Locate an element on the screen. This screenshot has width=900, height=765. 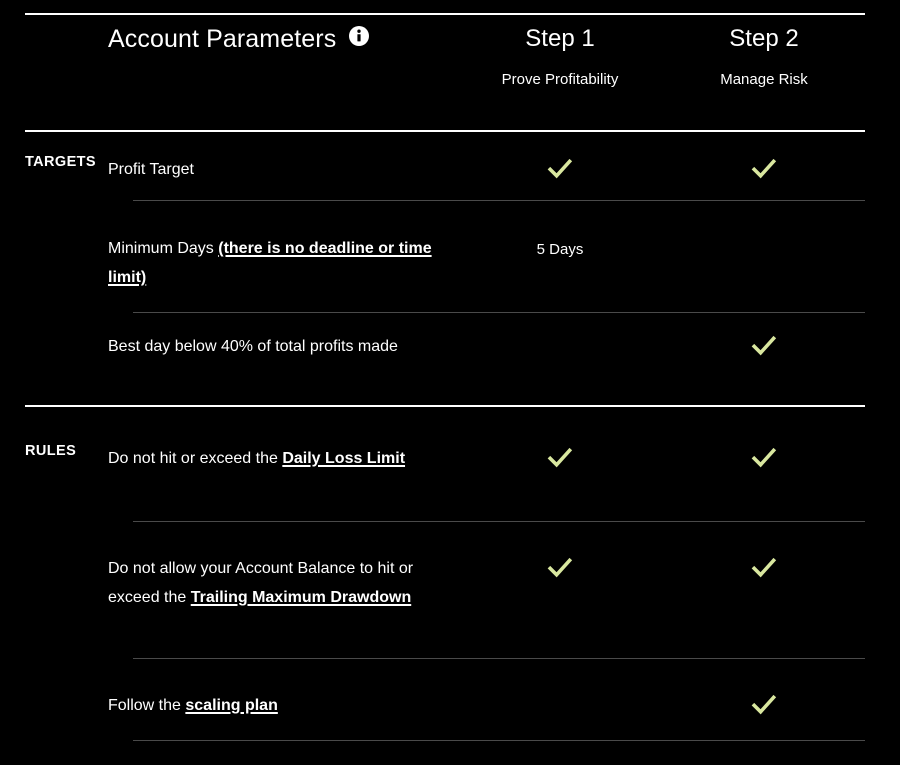
param-label: Profit Target is located at coordinates (283, 169).